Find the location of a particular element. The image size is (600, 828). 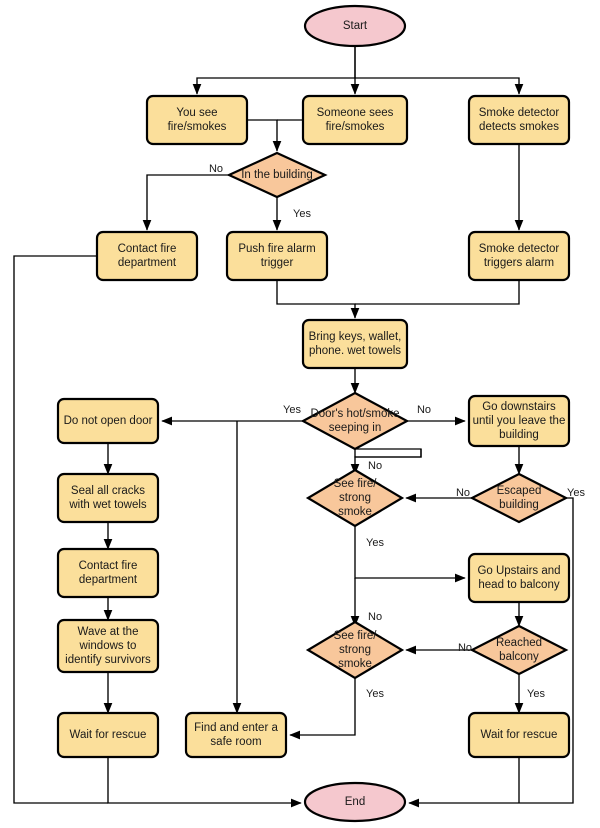

node-go_upstairs: Go Upstairs and head to balcony is located at coordinates (519, 578).